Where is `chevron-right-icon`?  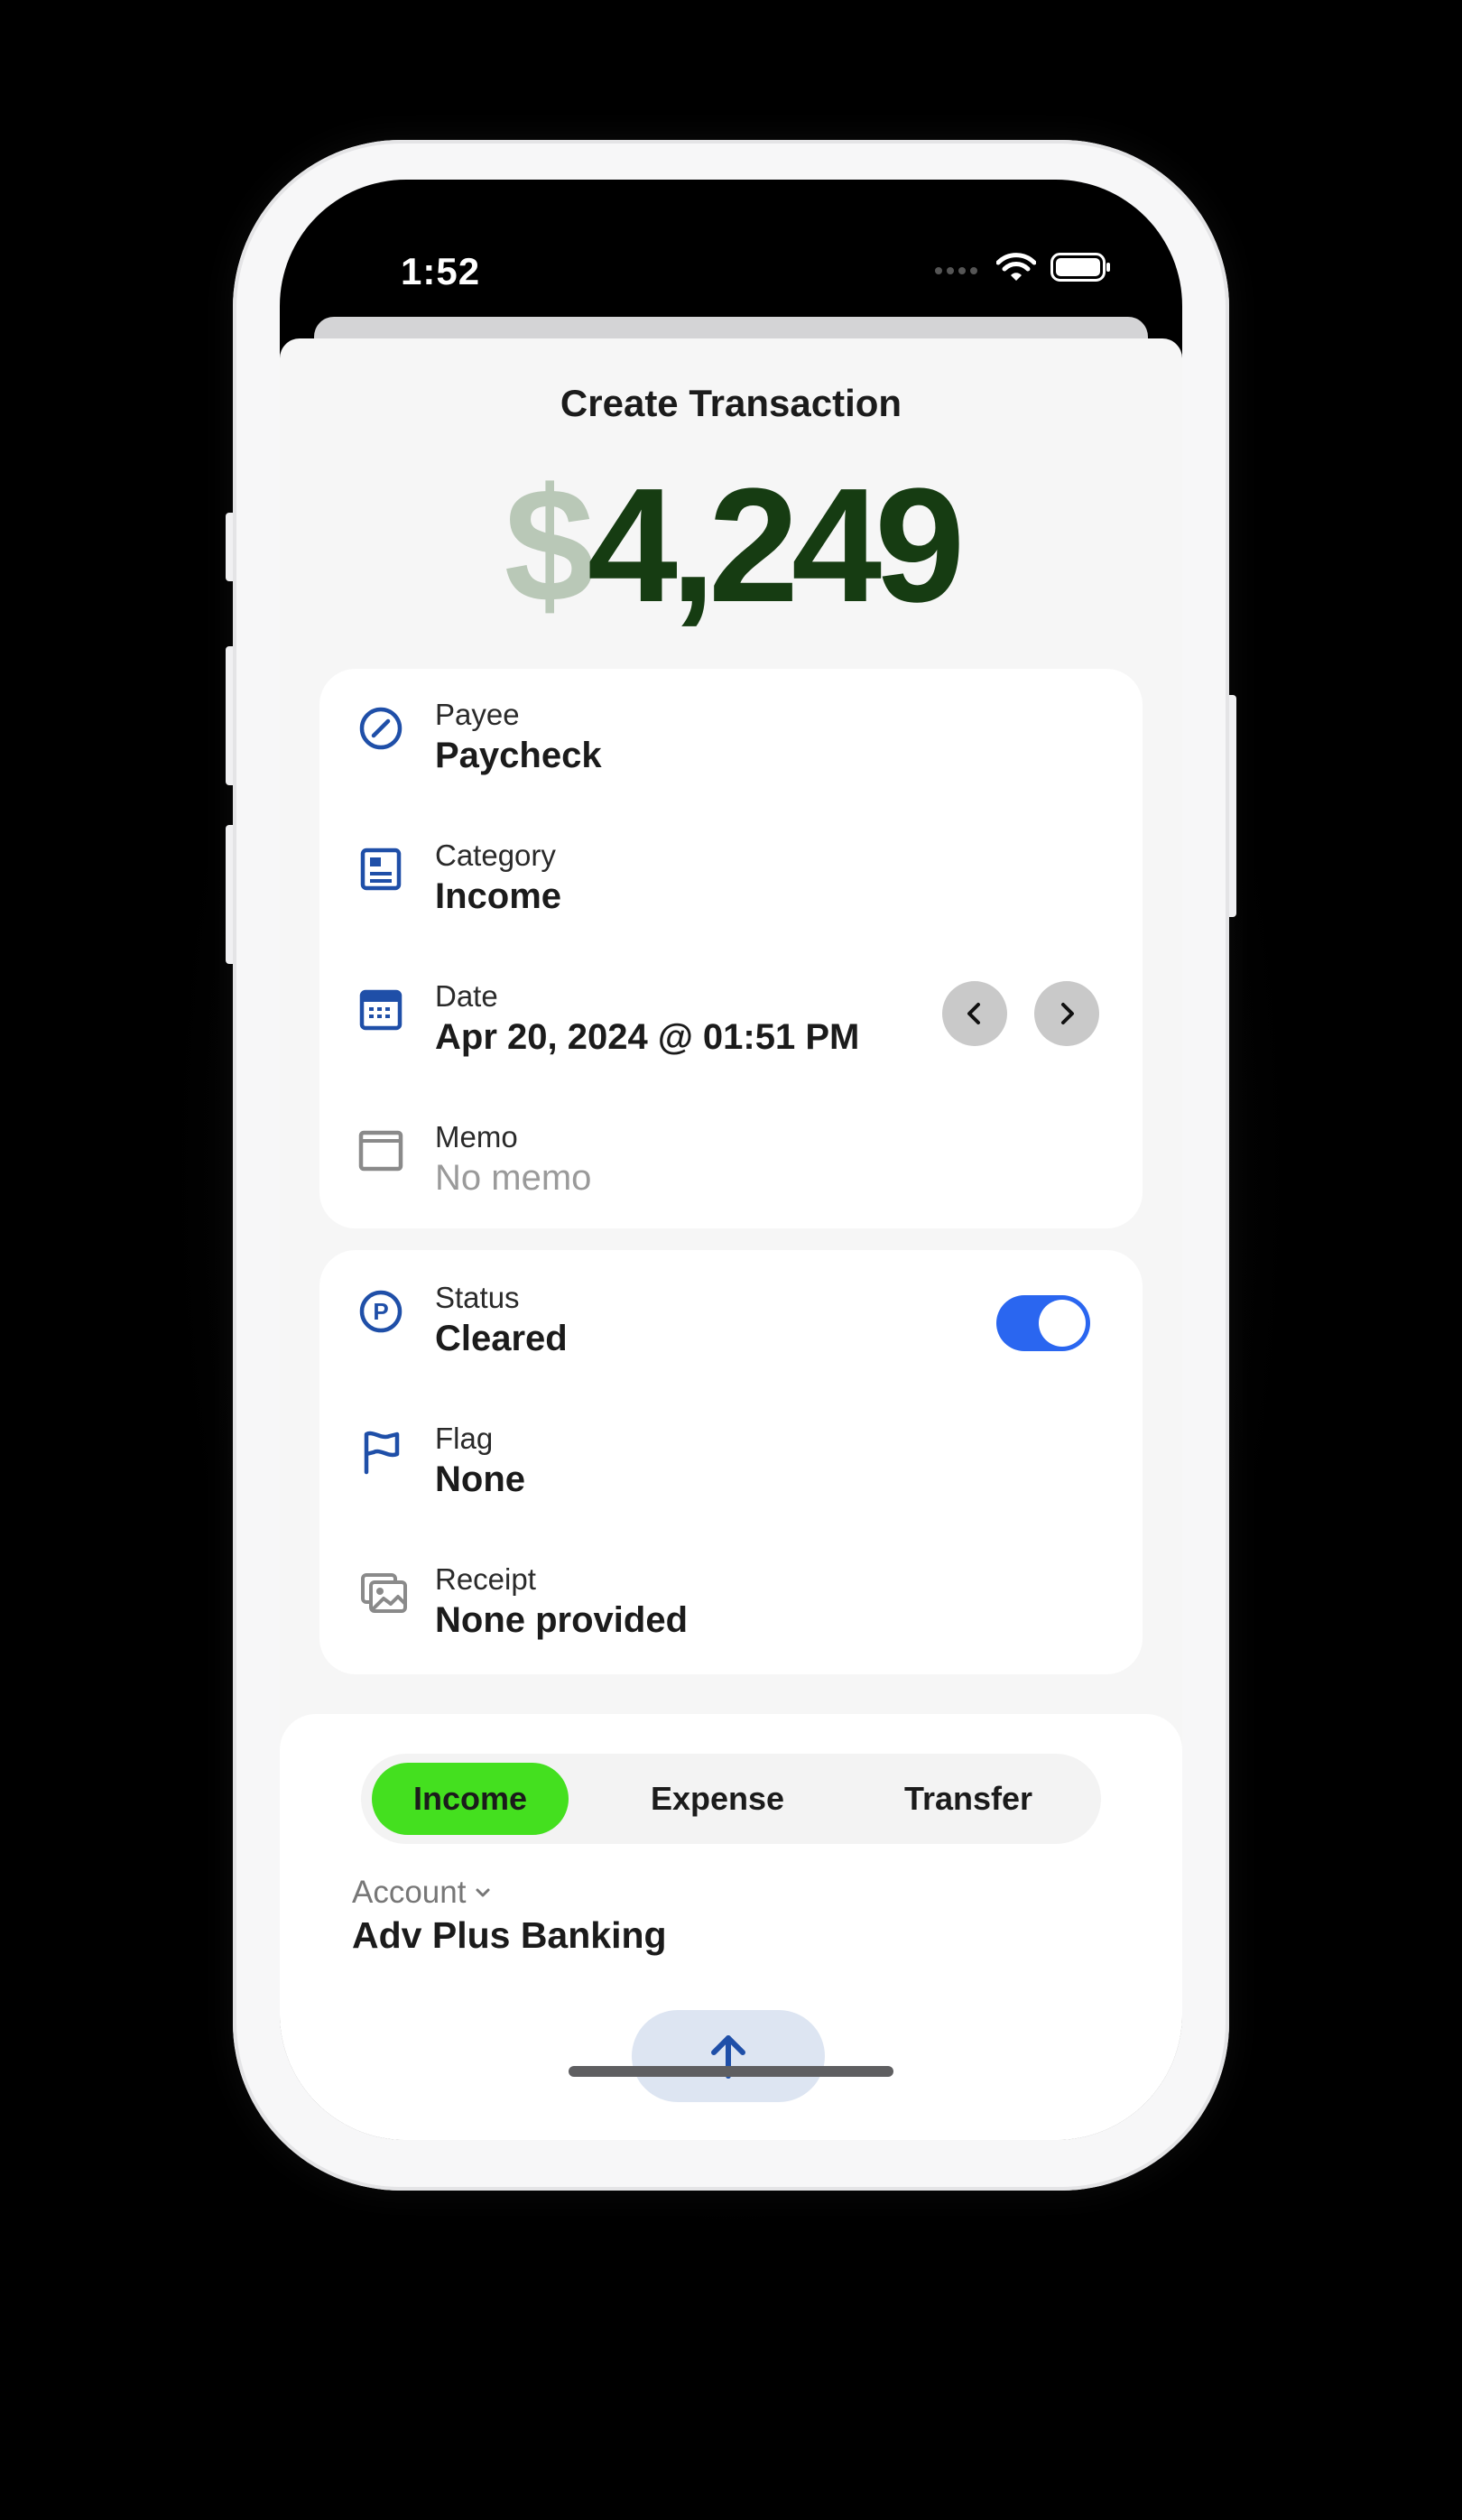 chevron-right-icon is located at coordinates (1067, 1013).